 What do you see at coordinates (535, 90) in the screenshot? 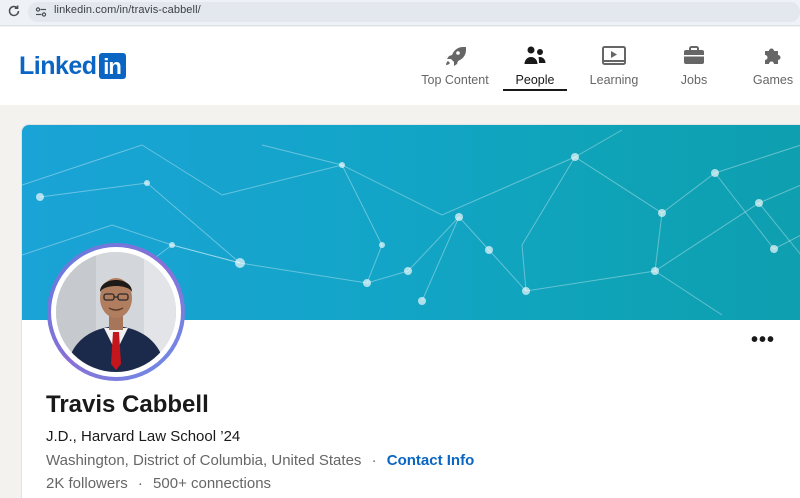
I see `active-tab-indicator` at bounding box center [535, 90].